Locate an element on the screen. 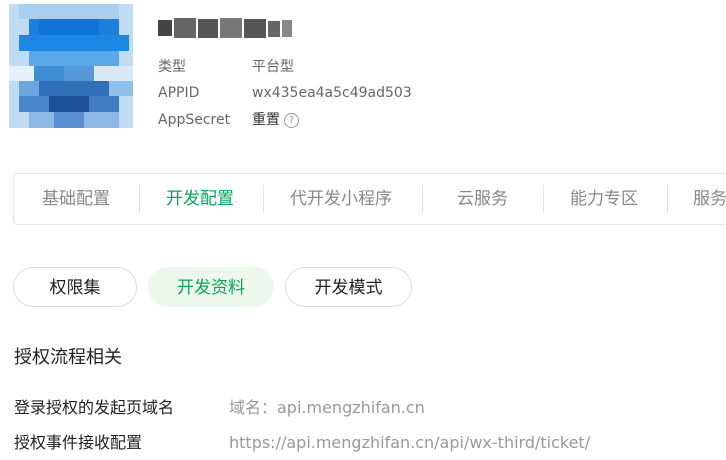 This screenshot has height=460, width=726. secret-actions: 重置? is located at coordinates (275, 120).